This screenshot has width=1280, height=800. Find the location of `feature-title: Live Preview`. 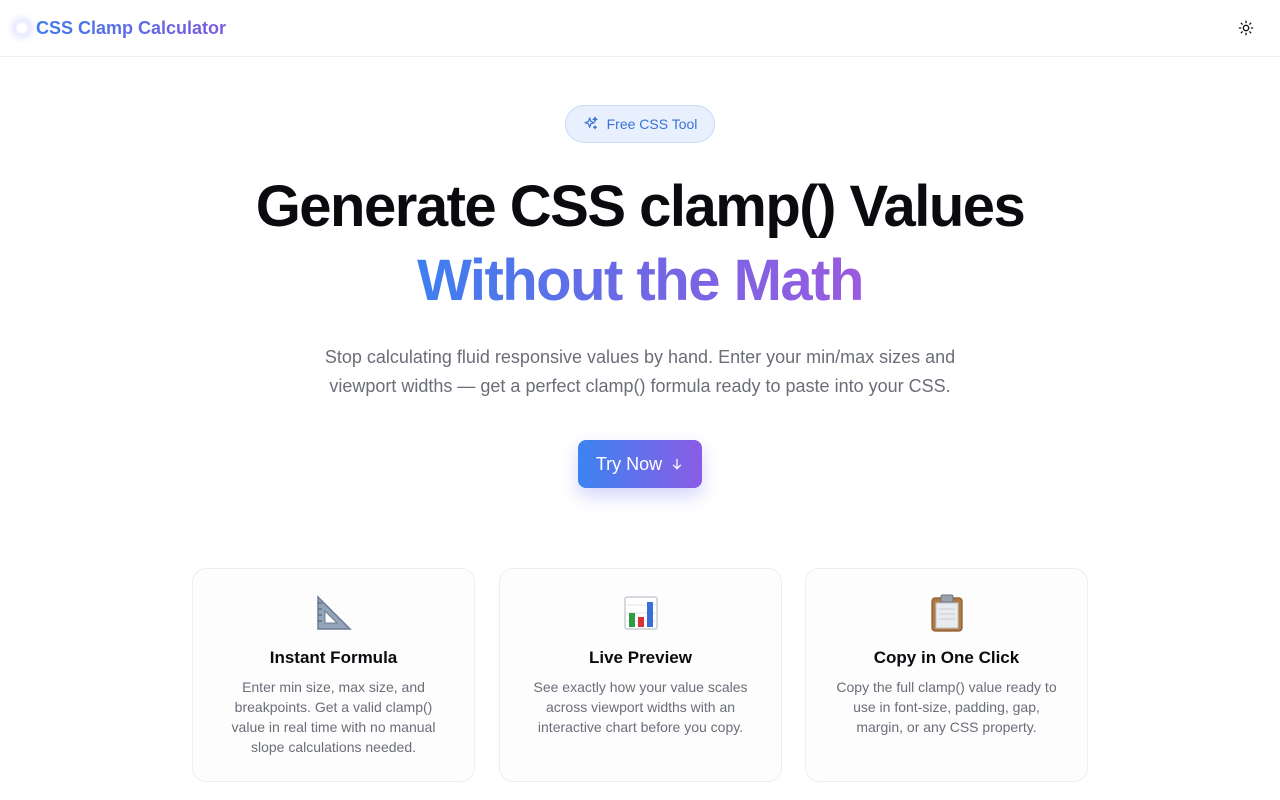

feature-title: Live Preview is located at coordinates (640, 657).